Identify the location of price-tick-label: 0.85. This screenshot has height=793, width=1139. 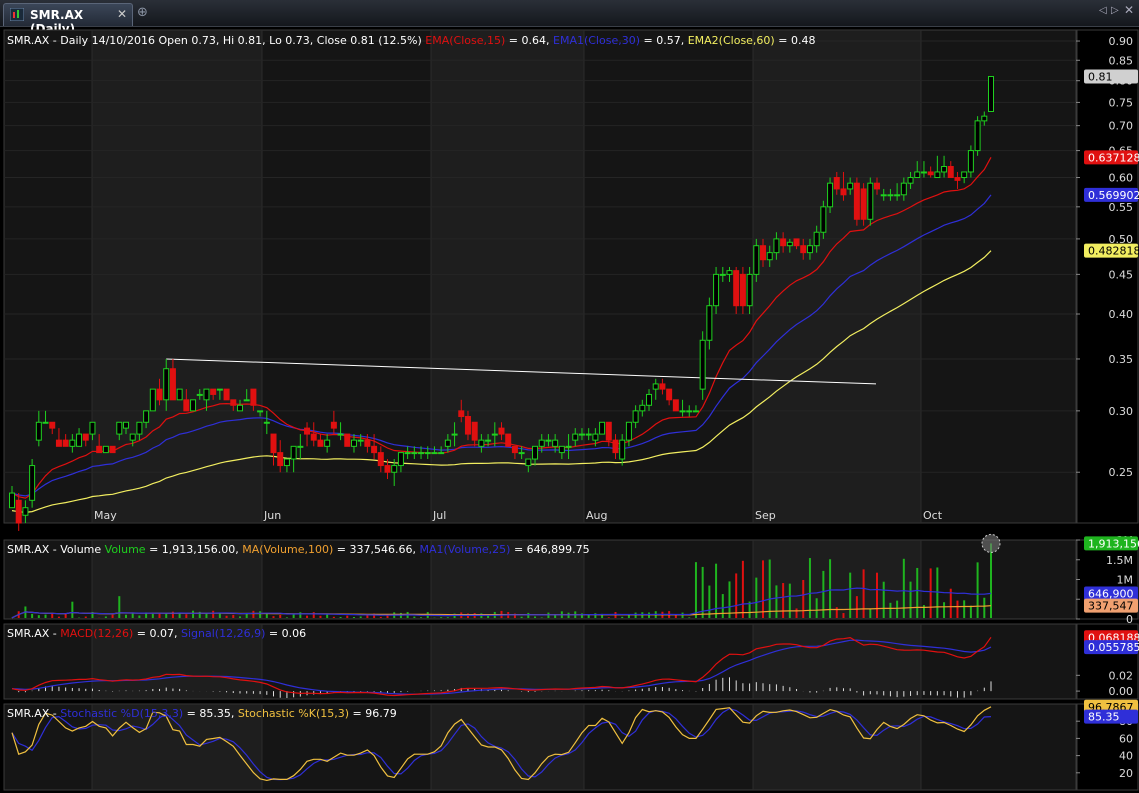
(1121, 60).